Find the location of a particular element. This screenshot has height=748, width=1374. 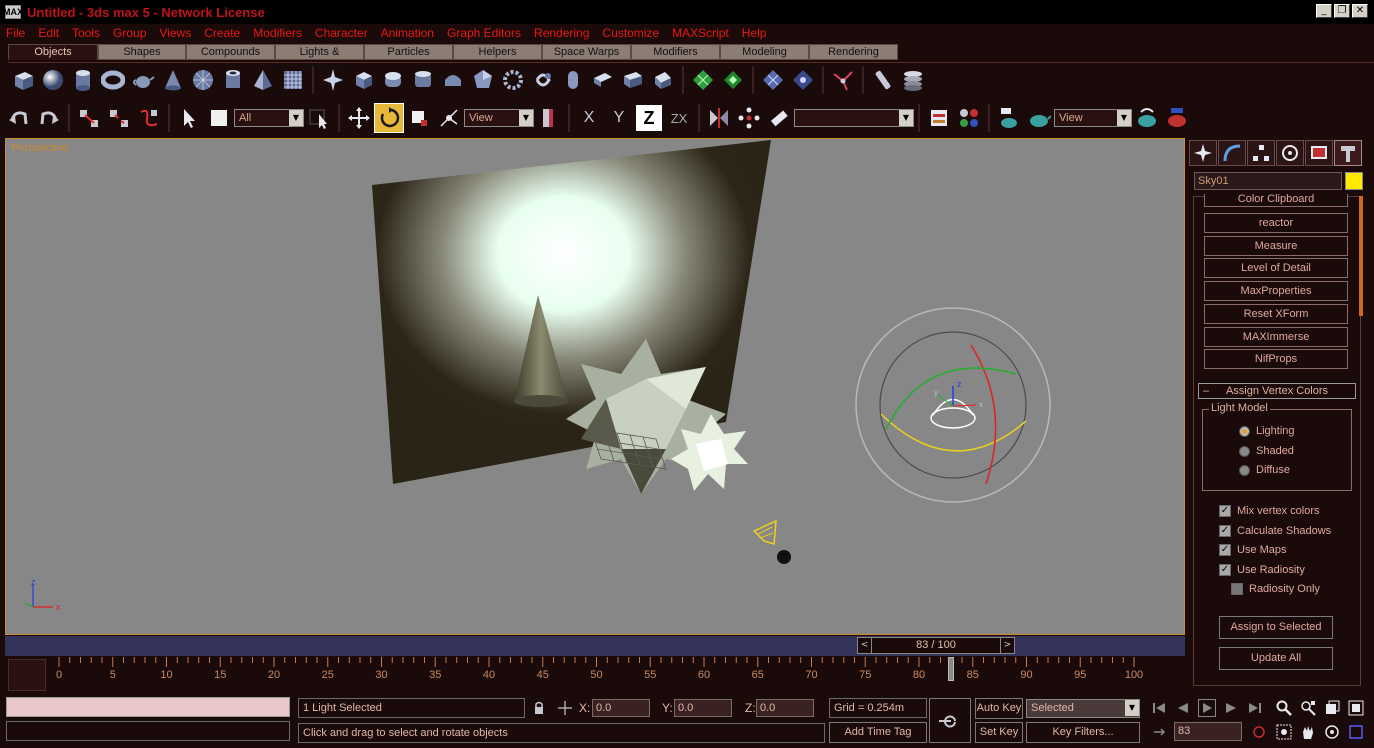

restore-button: ❐ is located at coordinates (1342, 11).